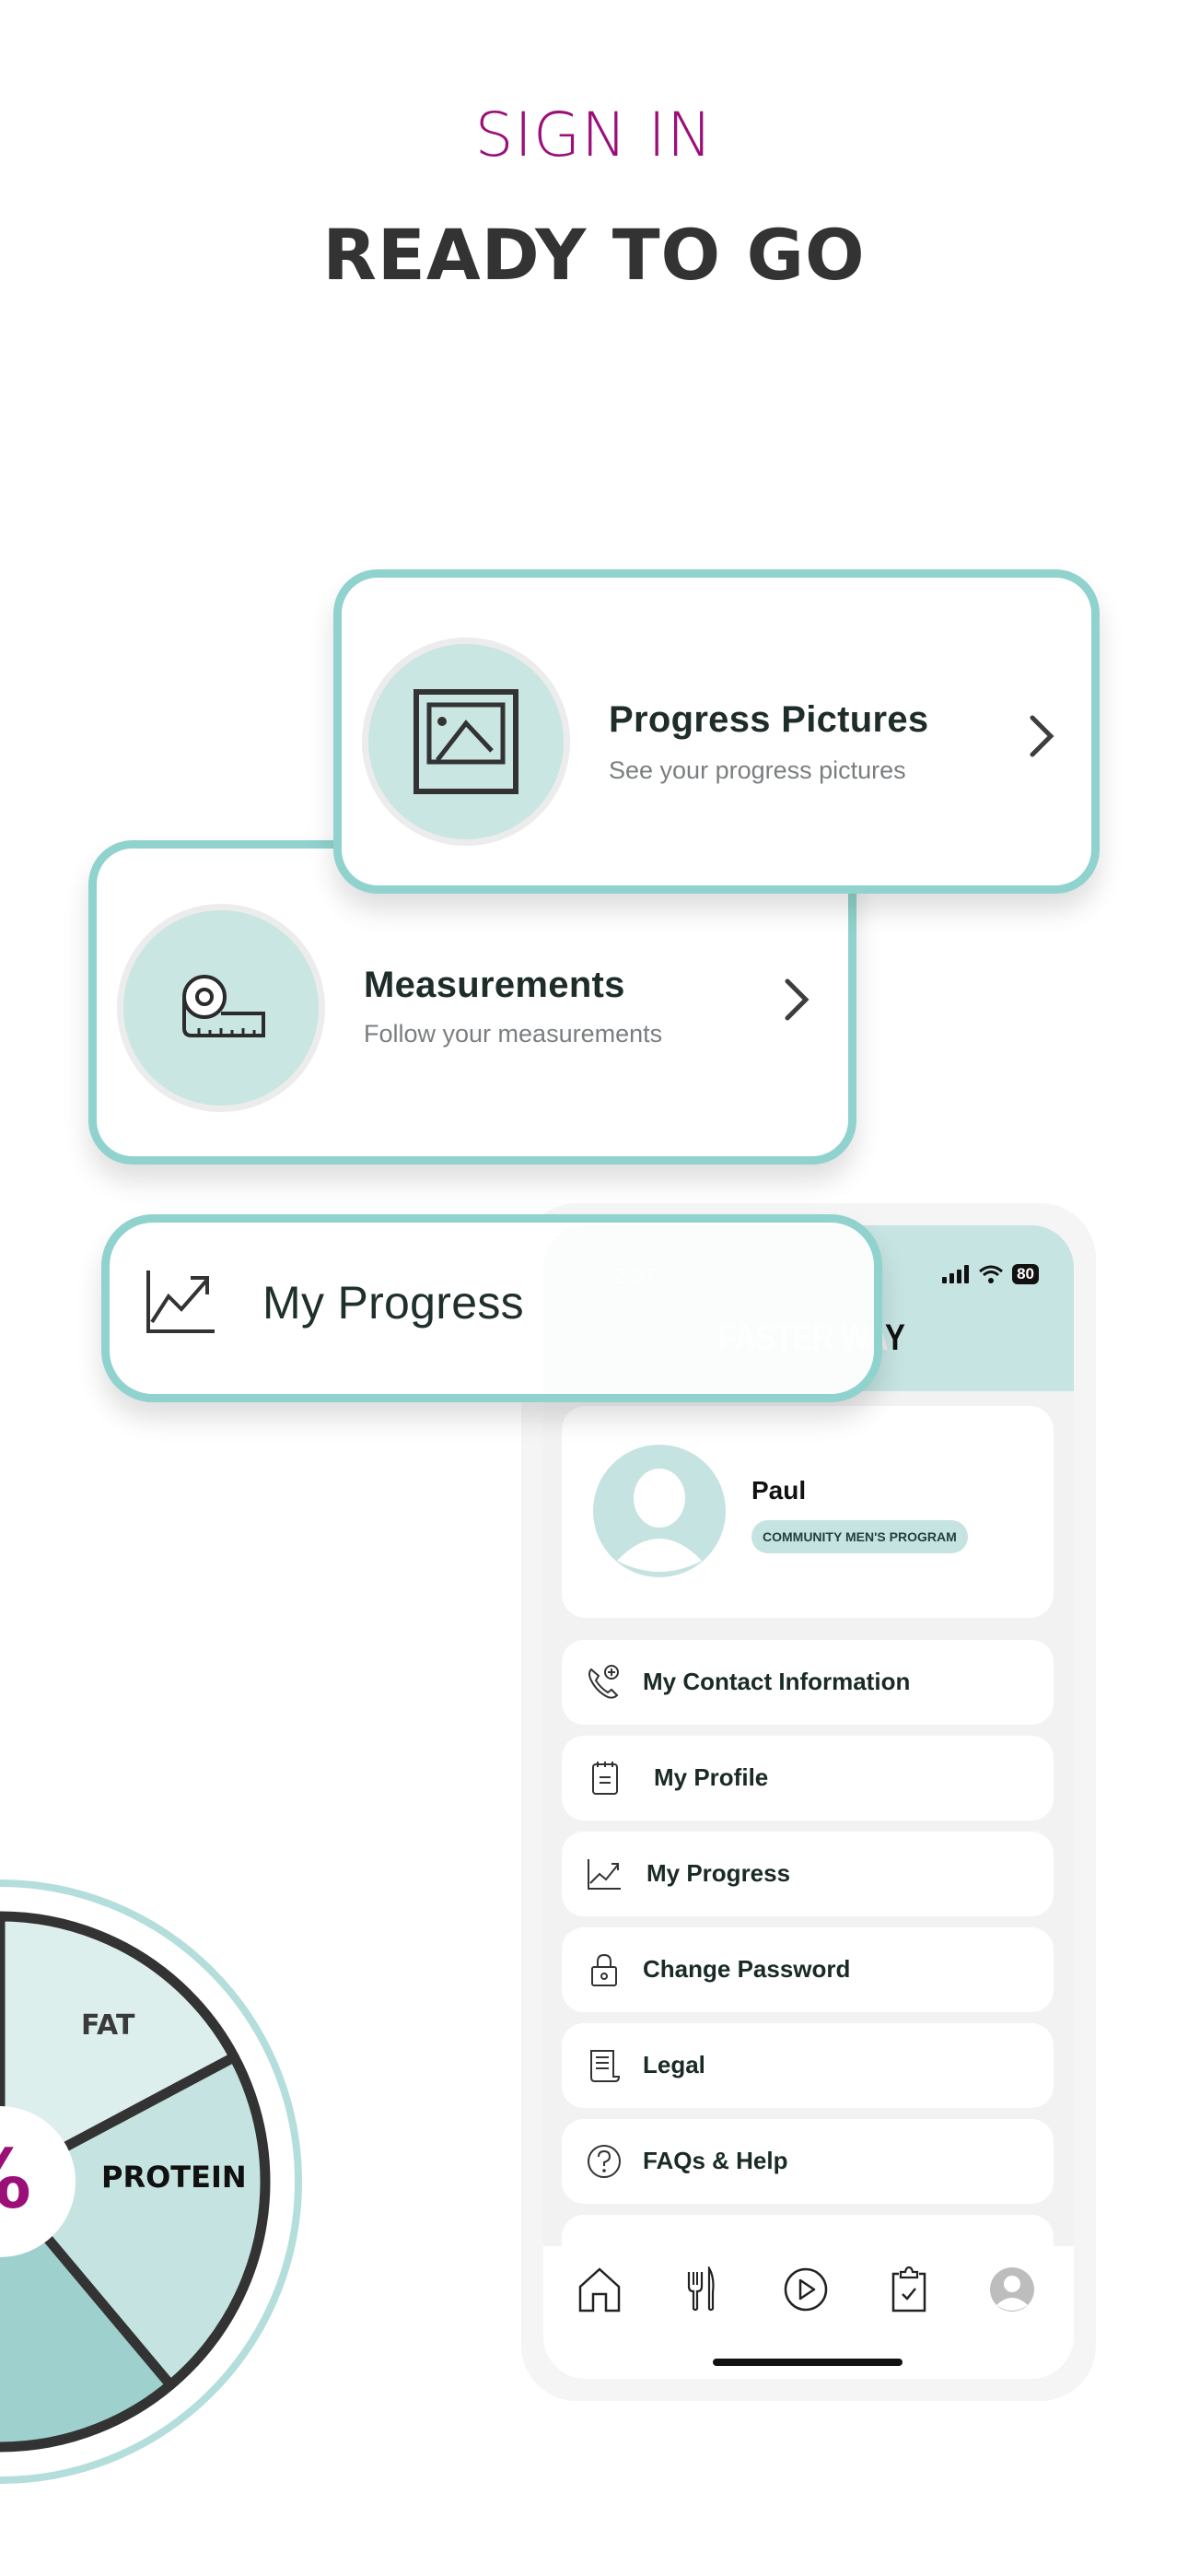 Image resolution: width=1188 pixels, height=2576 pixels. I want to click on my-progress-card: My Progress, so click(491, 1308).